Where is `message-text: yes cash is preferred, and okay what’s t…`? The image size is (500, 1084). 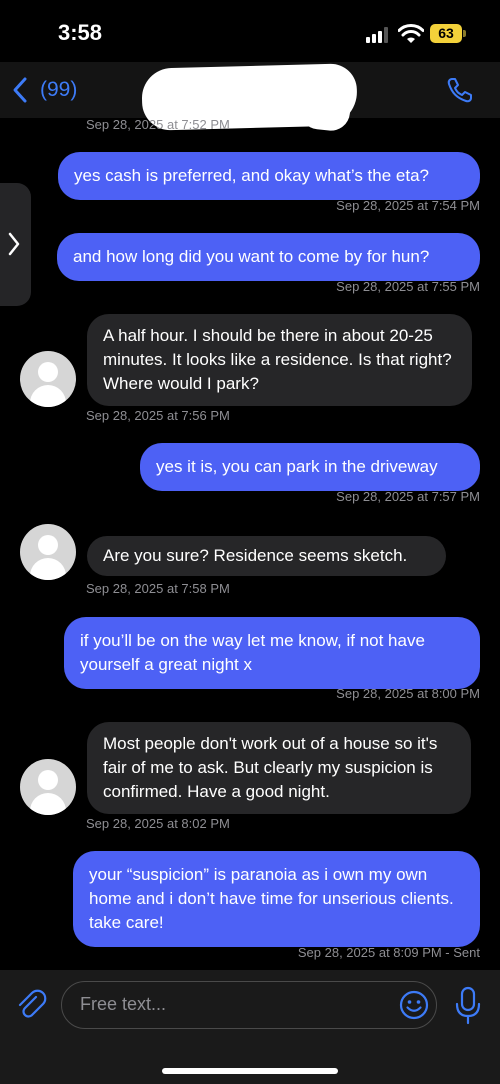
message-text: yes cash is preferred, and okay what’s t… is located at coordinates (251, 175).